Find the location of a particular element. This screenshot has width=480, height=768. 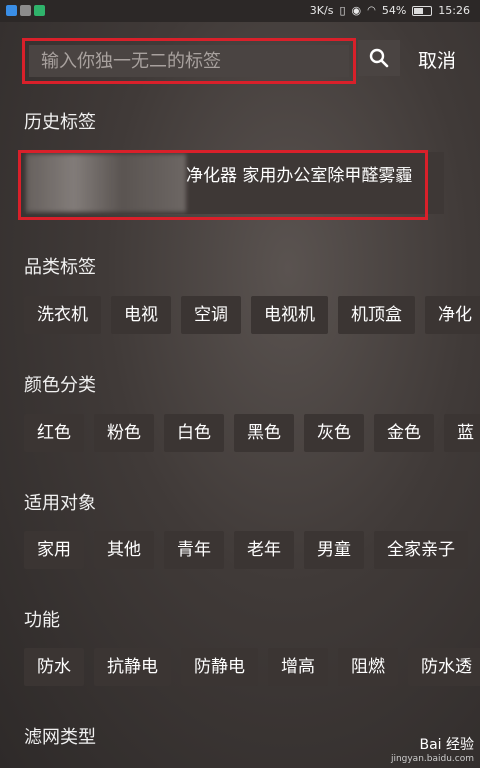

audience-chips: 家用 其他 青年 老年 男童 全家亲子 is located at coordinates (246, 550).